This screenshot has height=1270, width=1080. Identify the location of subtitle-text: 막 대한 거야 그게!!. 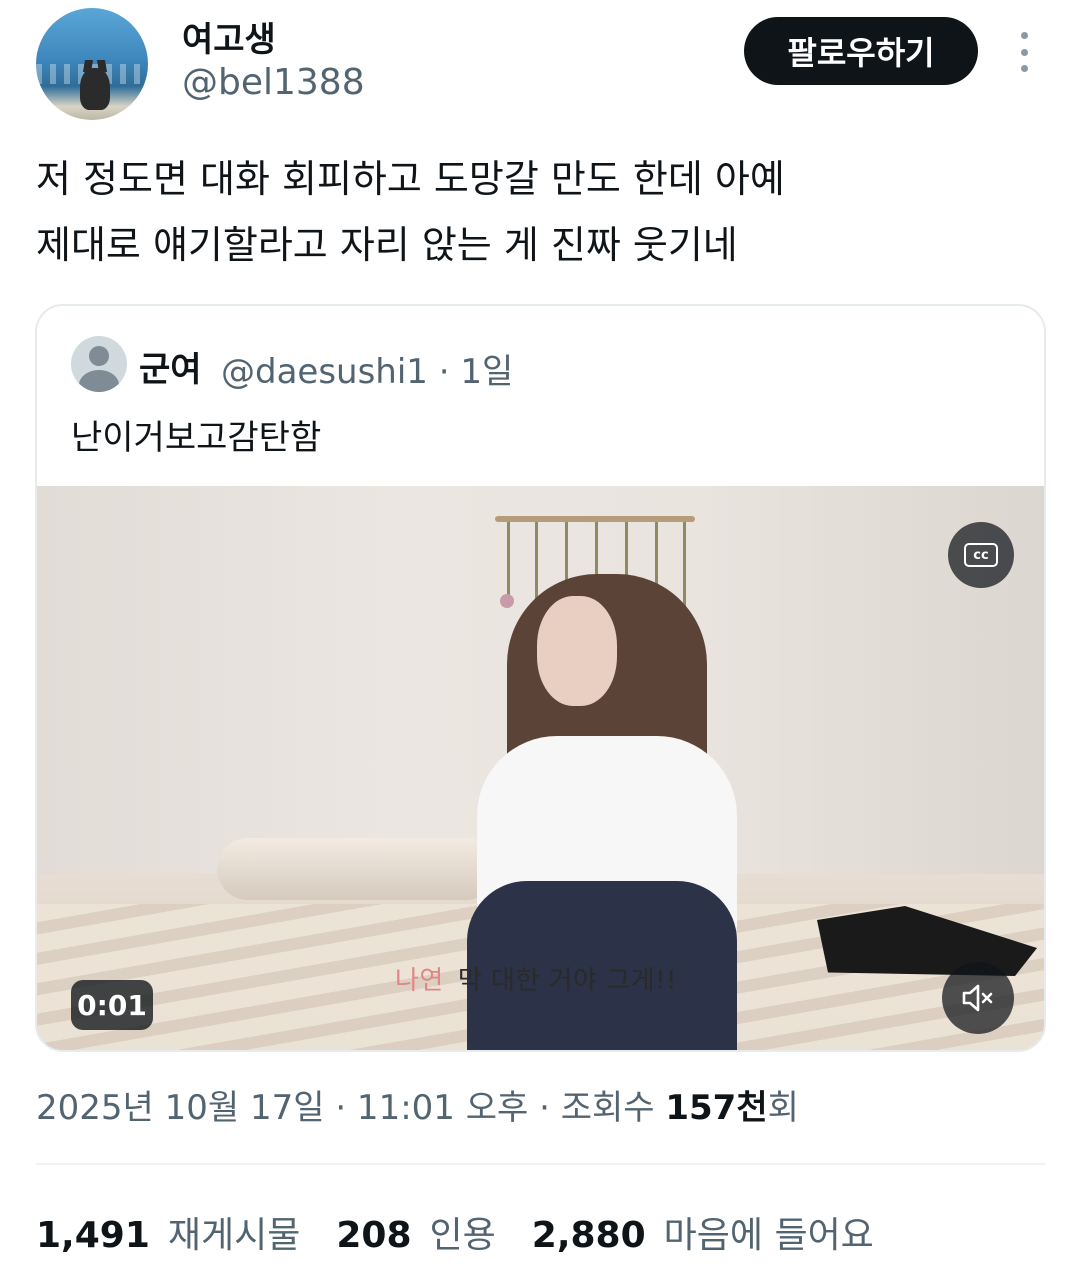
(567, 981).